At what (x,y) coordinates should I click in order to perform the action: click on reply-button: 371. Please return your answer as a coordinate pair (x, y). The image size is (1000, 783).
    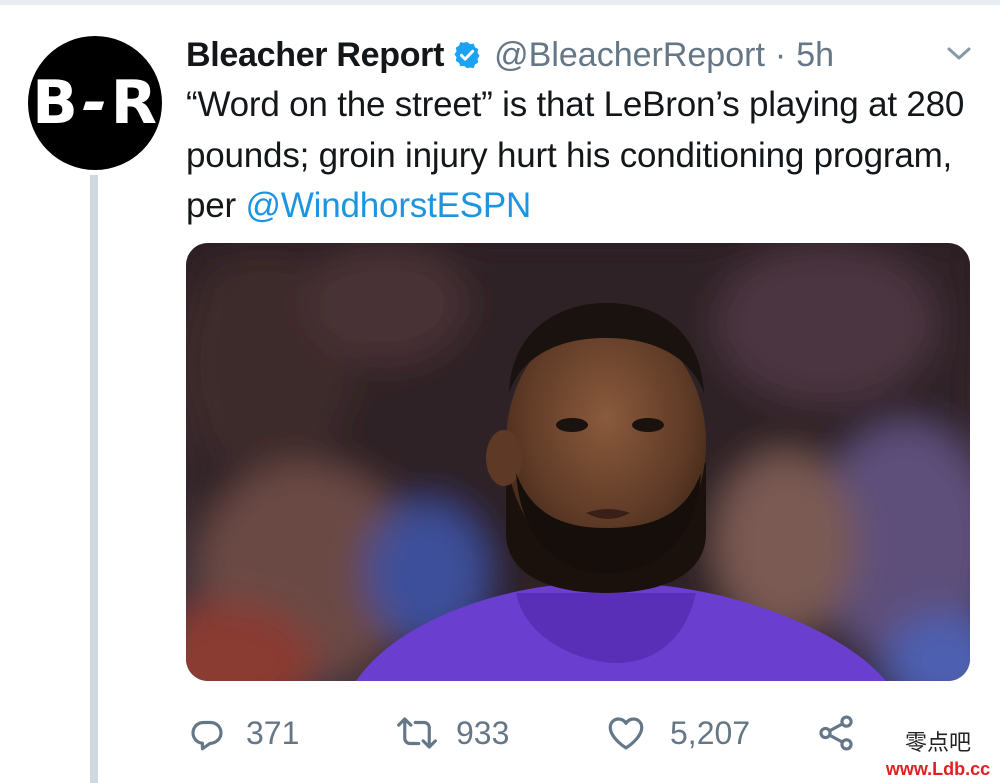
    Looking at the image, I should click on (242, 733).